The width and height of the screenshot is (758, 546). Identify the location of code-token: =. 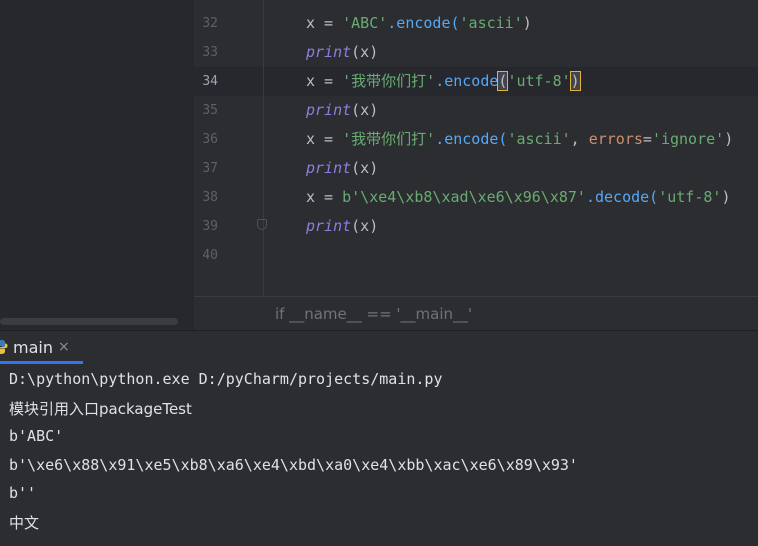
(647, 139).